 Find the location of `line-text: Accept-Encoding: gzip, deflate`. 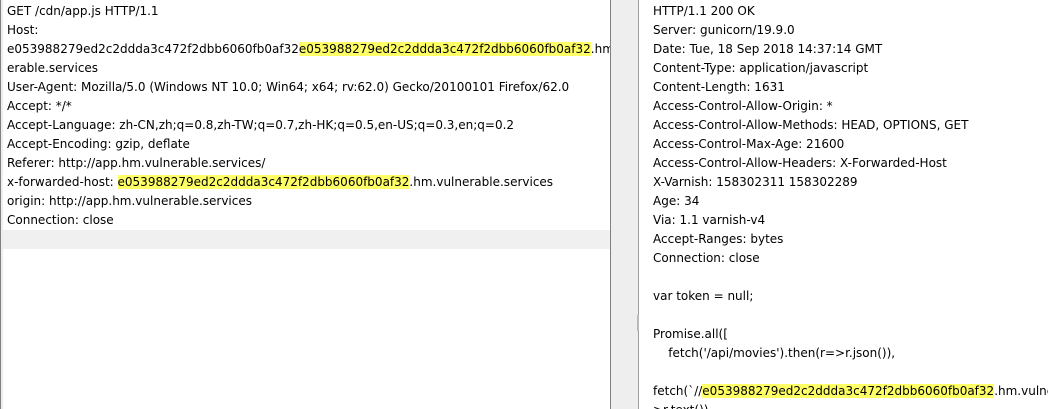

line-text: Accept-Encoding: gzip, deflate is located at coordinates (98, 144).